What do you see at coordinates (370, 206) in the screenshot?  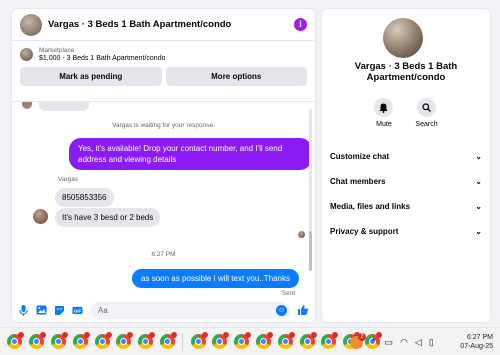 I see `menu-item-label: Media, files and links` at bounding box center [370, 206].